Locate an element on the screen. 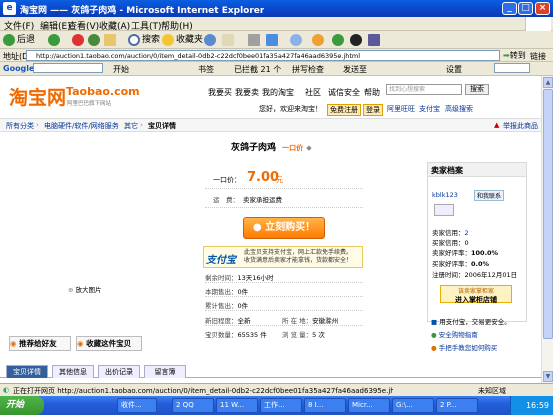 The image size is (553, 415). edit-button is located at coordinates (273, 40).